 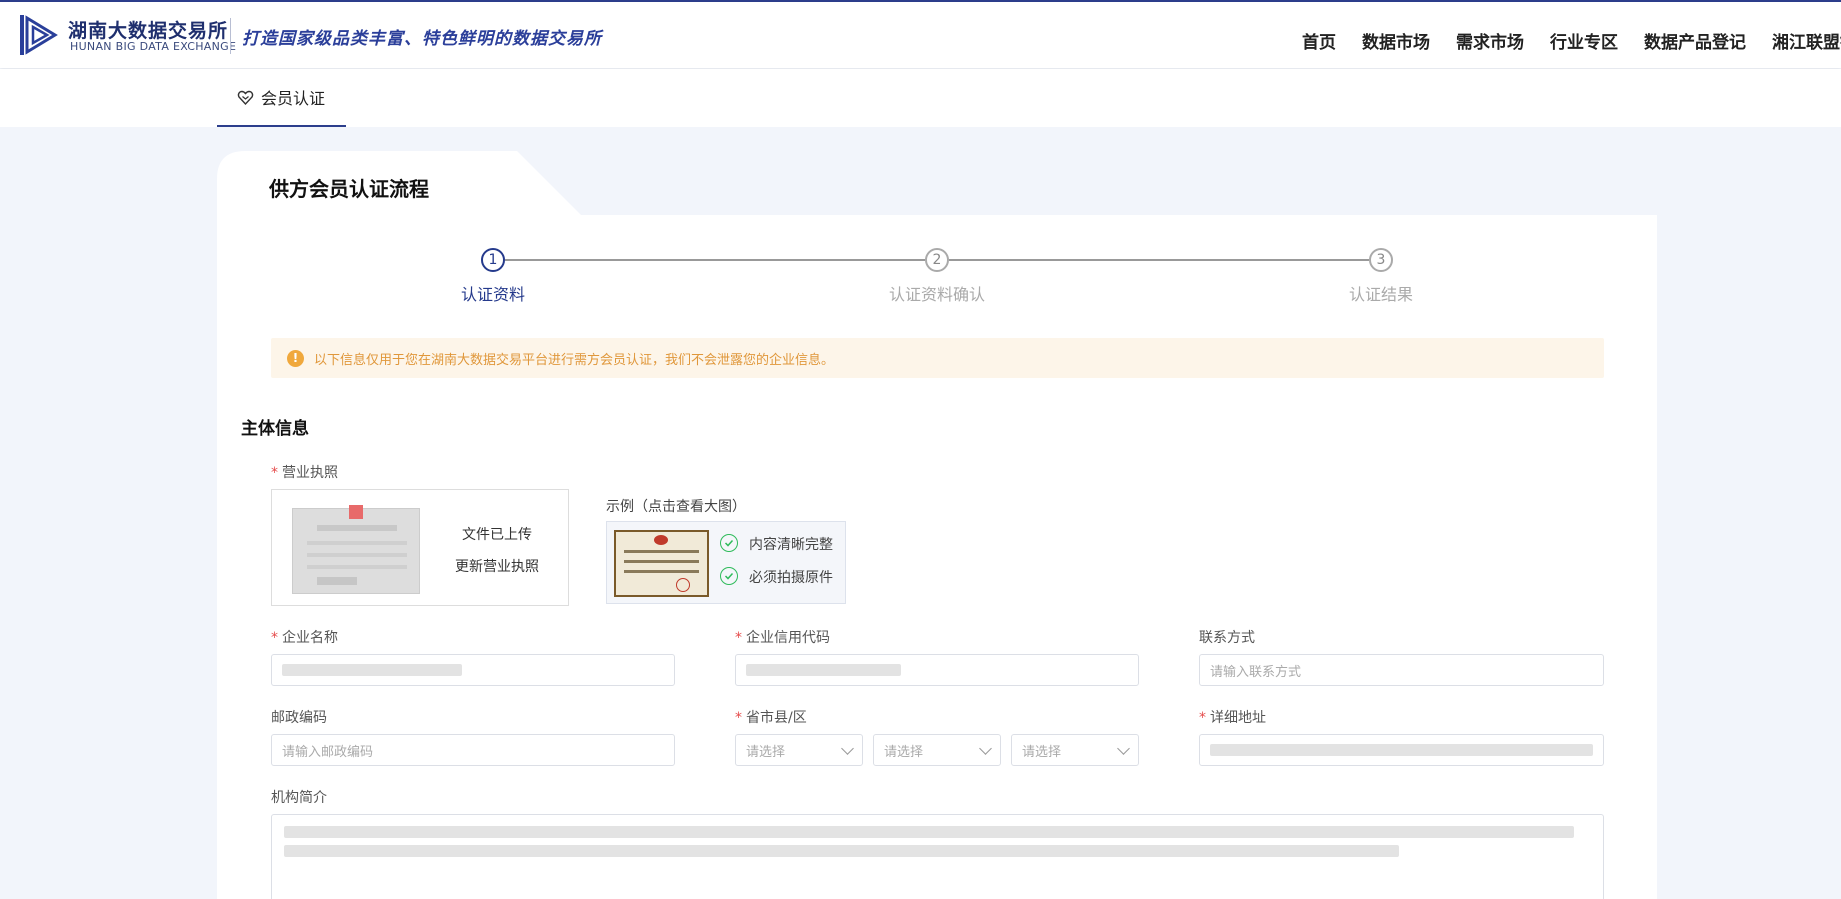 I want to click on example-preview: 内容清晰完整 必须拍摄原件, so click(x=726, y=562).